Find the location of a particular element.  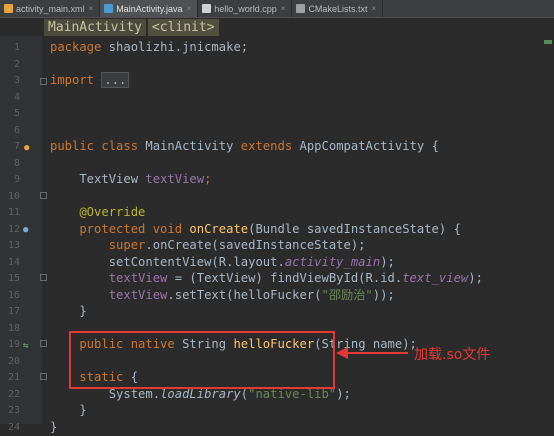

type-name: TextView is located at coordinates (97, 179).